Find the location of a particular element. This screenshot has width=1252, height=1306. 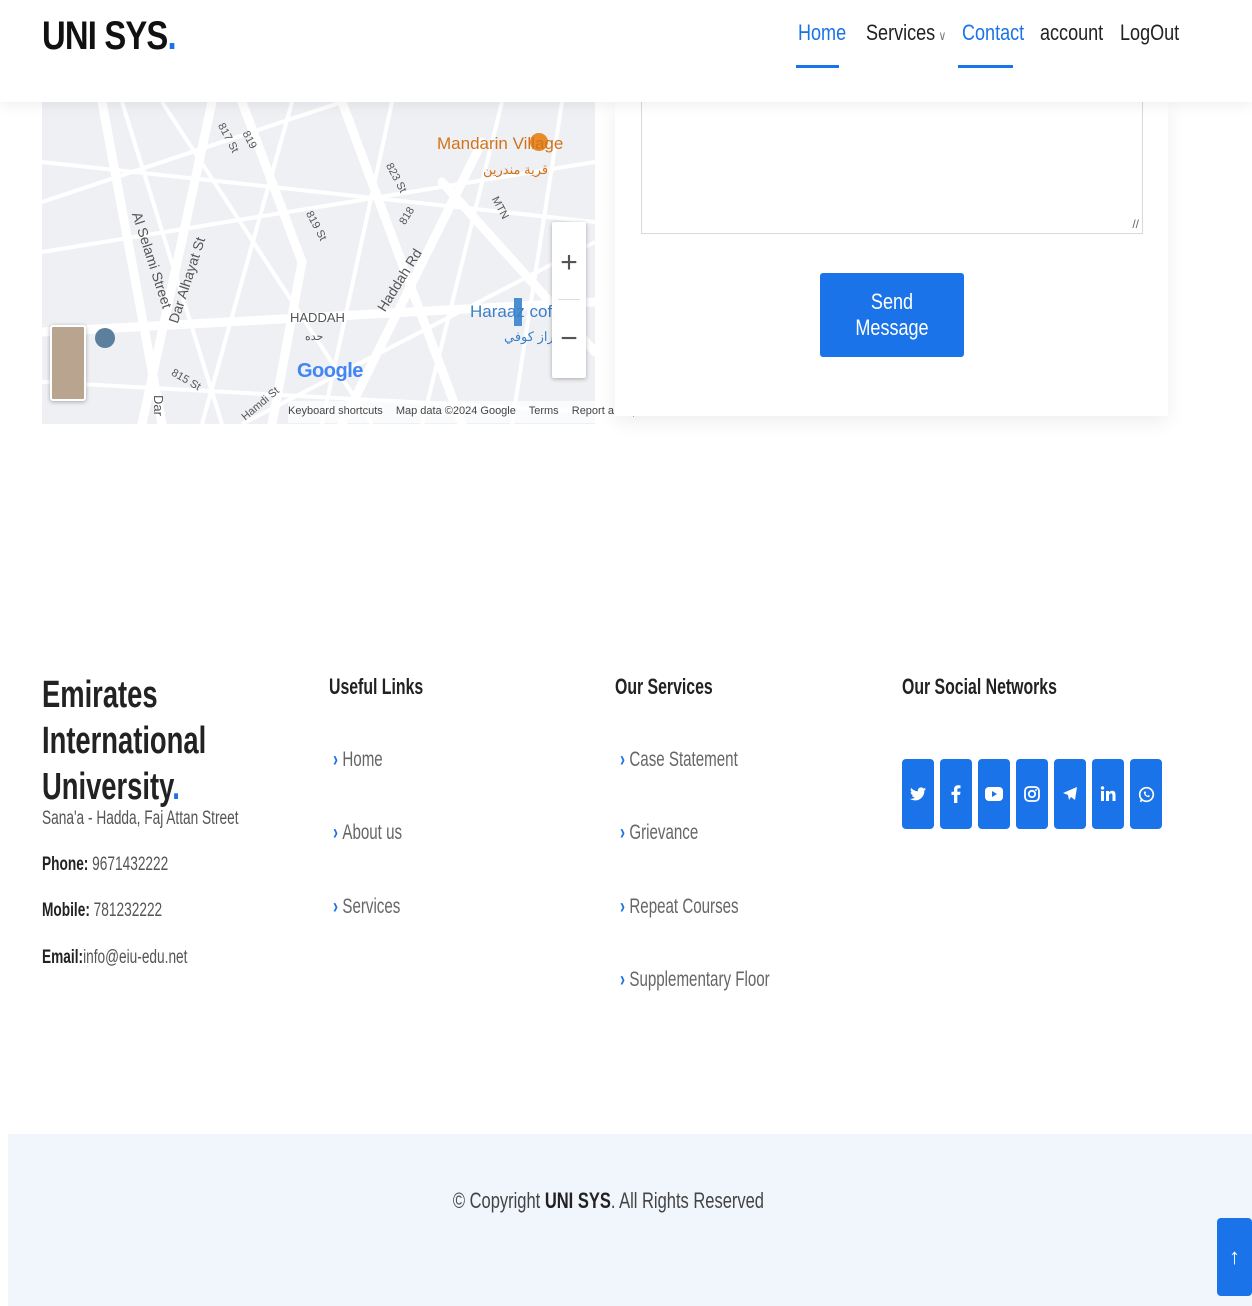

back-to-top-button: ↑ is located at coordinates (1234, 1257).